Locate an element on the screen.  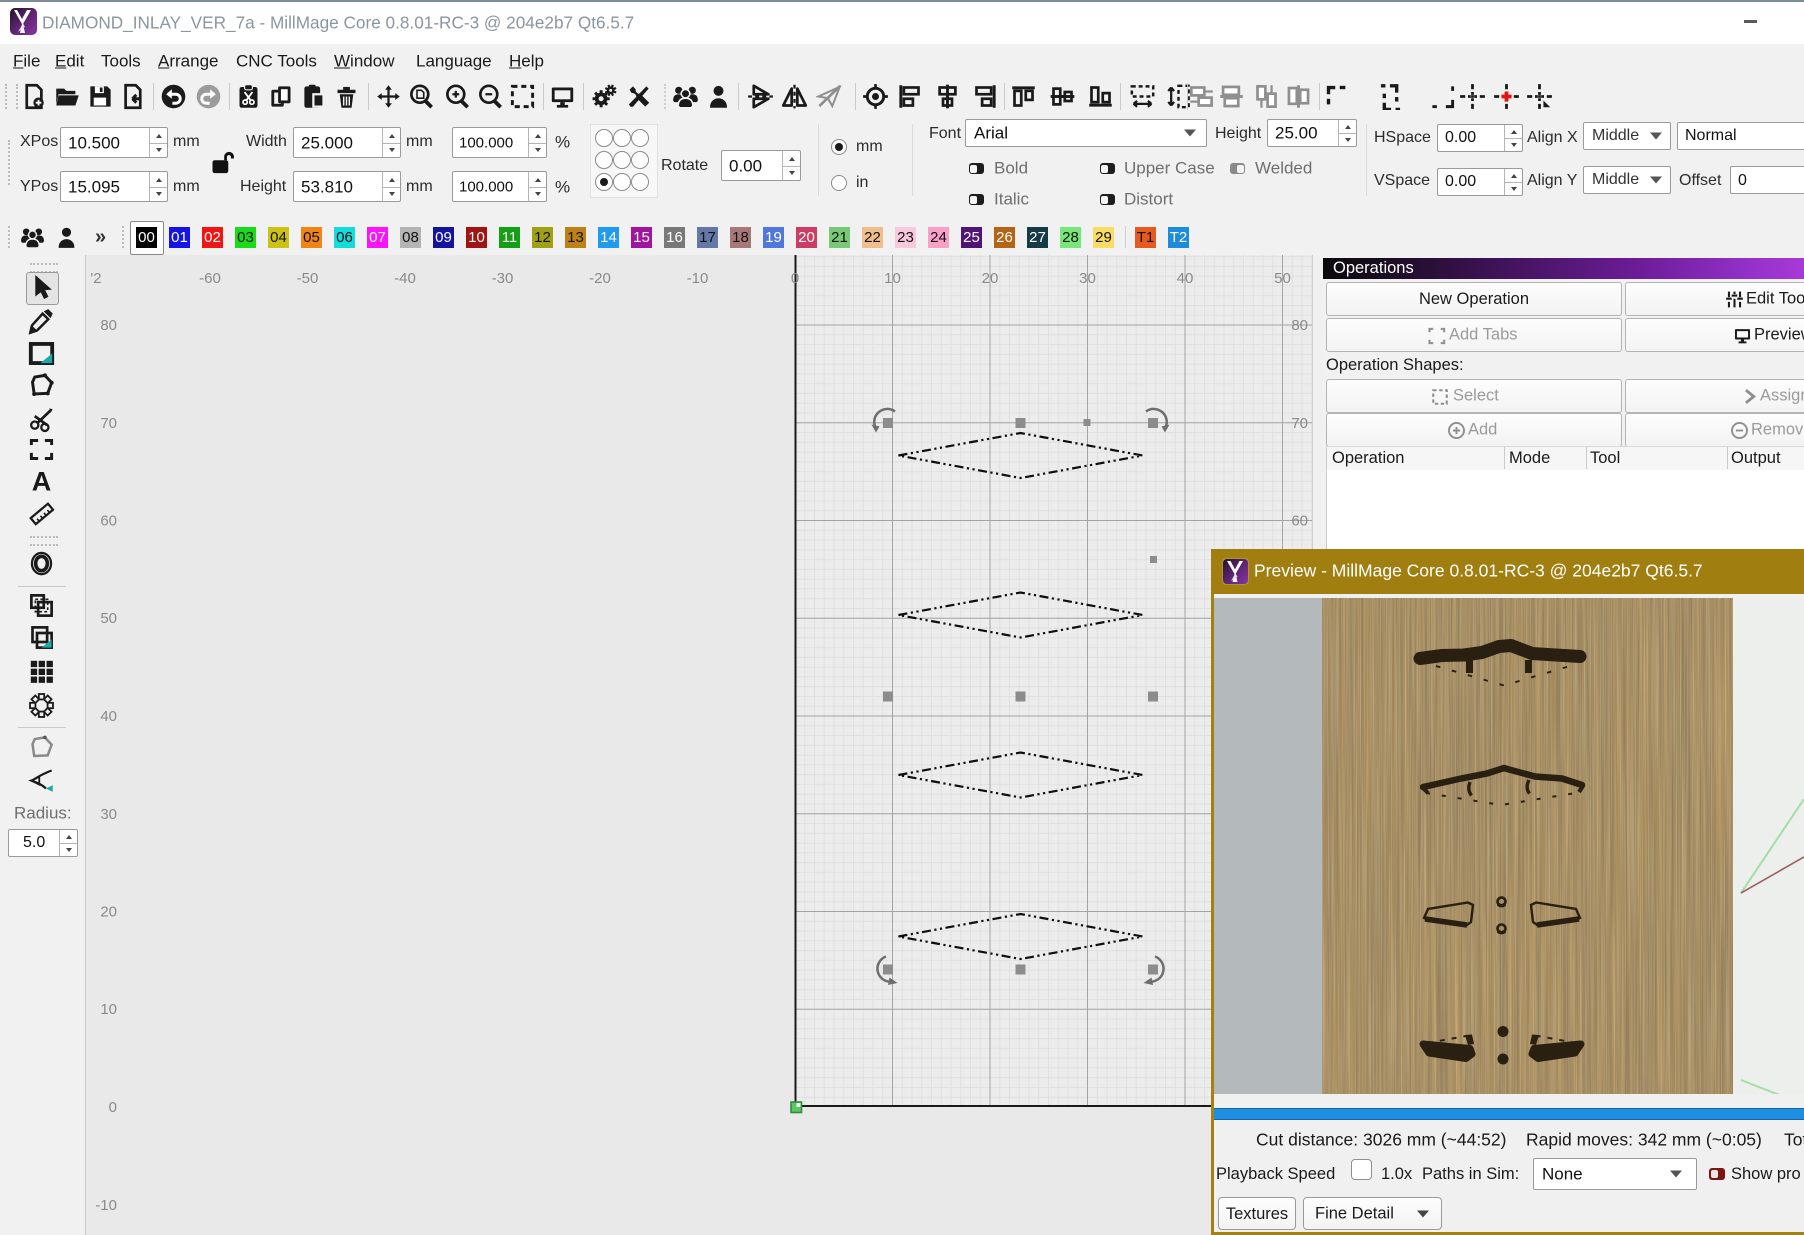
svg-text: '2 is located at coordinates (95, 278).